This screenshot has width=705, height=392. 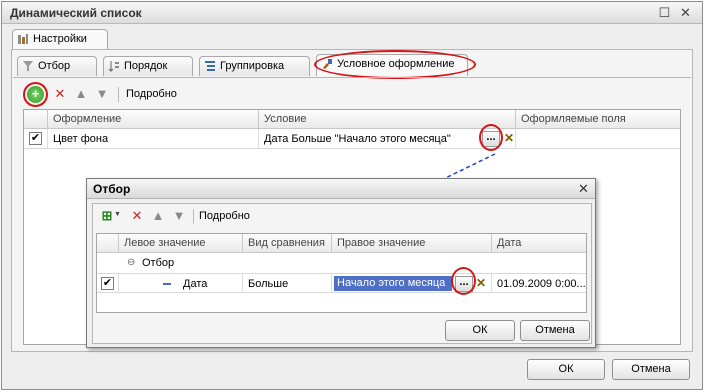 What do you see at coordinates (566, 369) in the screenshot?
I see `ok-button: ОК` at bounding box center [566, 369].